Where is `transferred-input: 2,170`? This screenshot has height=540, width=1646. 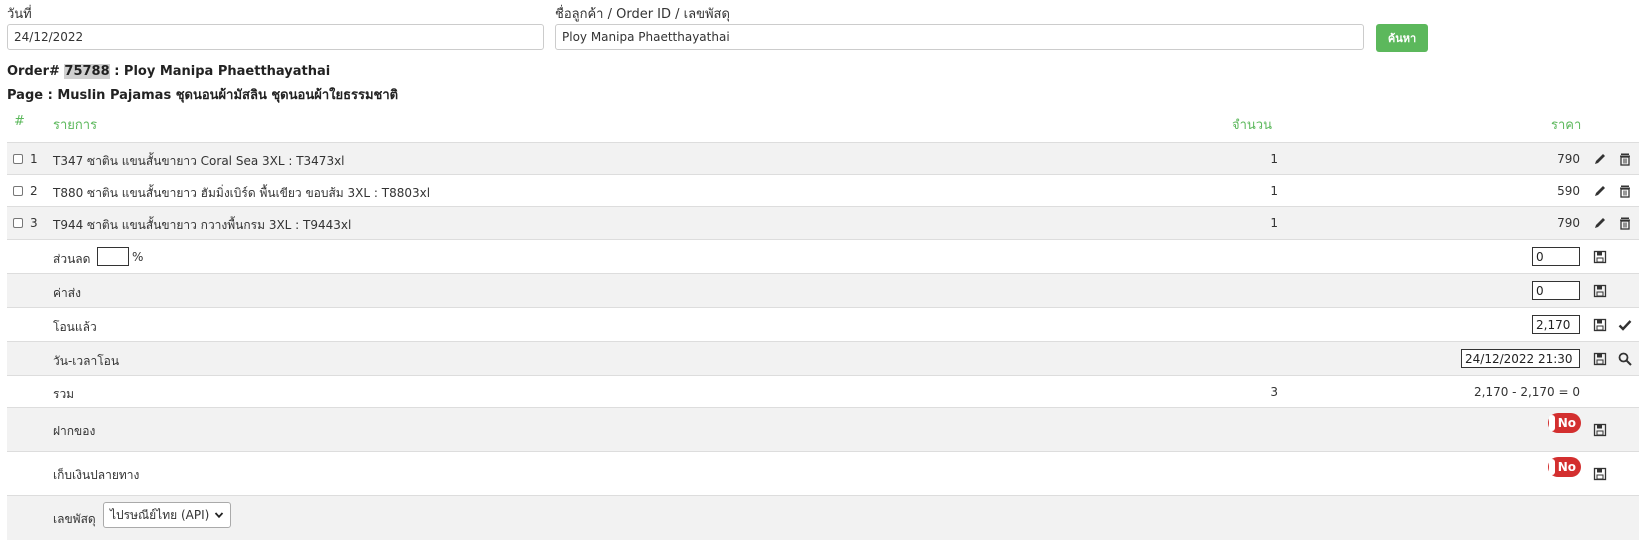 transferred-input: 2,170 is located at coordinates (1556, 324).